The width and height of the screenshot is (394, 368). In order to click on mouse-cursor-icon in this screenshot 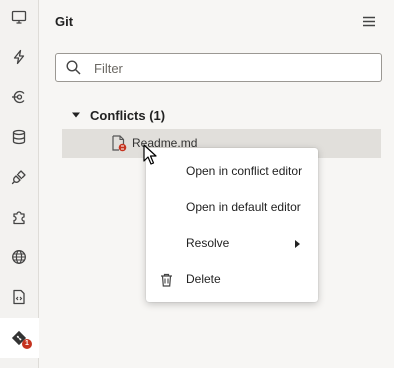, I will do `click(150, 154)`.